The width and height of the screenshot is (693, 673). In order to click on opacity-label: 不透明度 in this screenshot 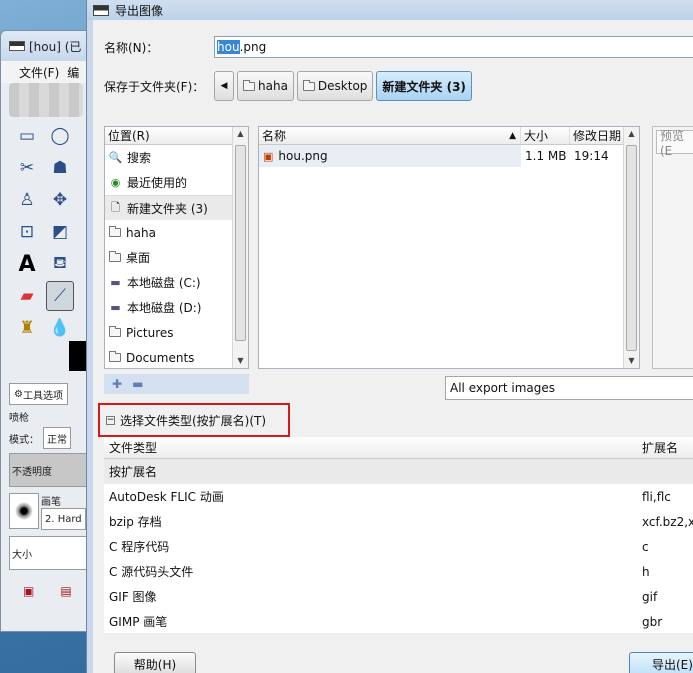, I will do `click(32, 472)`.